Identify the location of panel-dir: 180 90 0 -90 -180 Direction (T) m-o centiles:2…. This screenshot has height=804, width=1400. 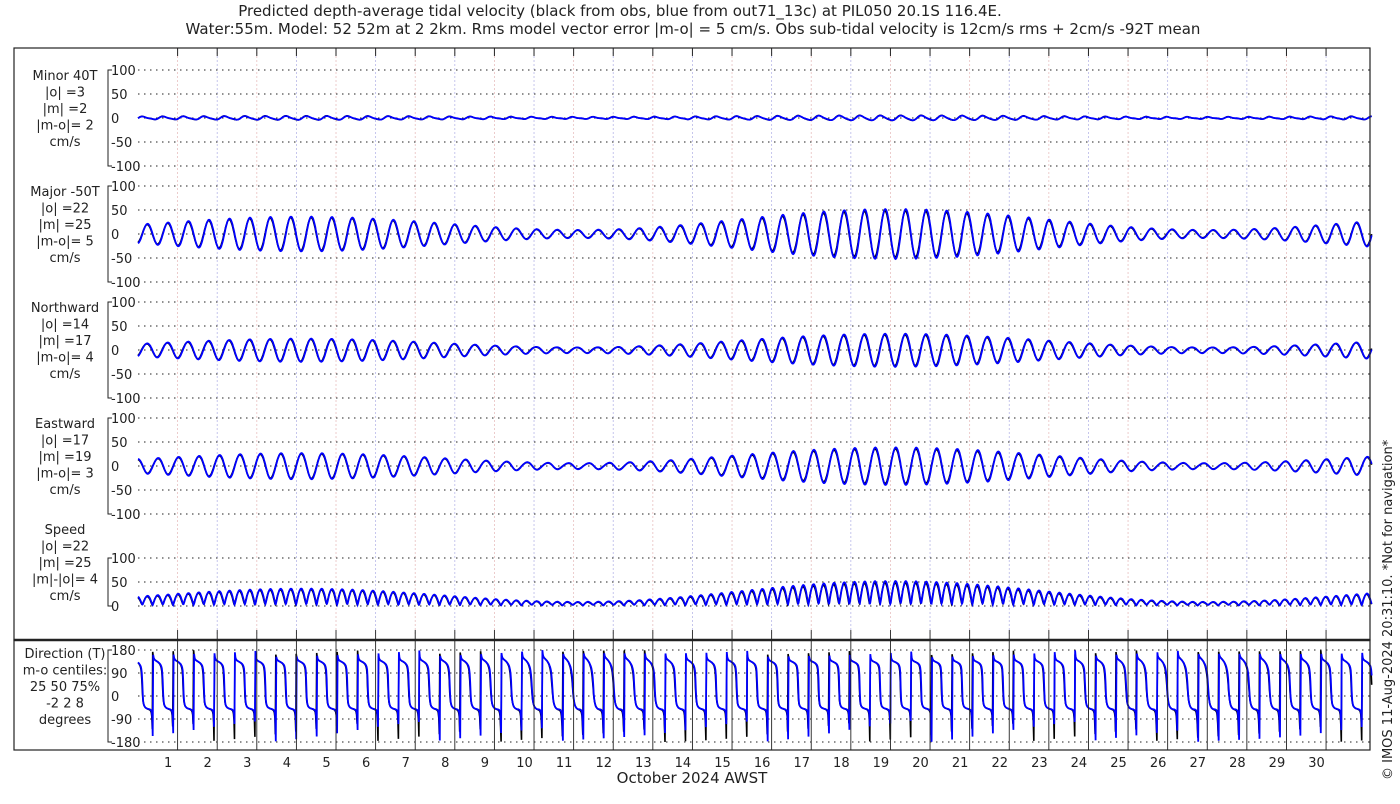
(698, 697).